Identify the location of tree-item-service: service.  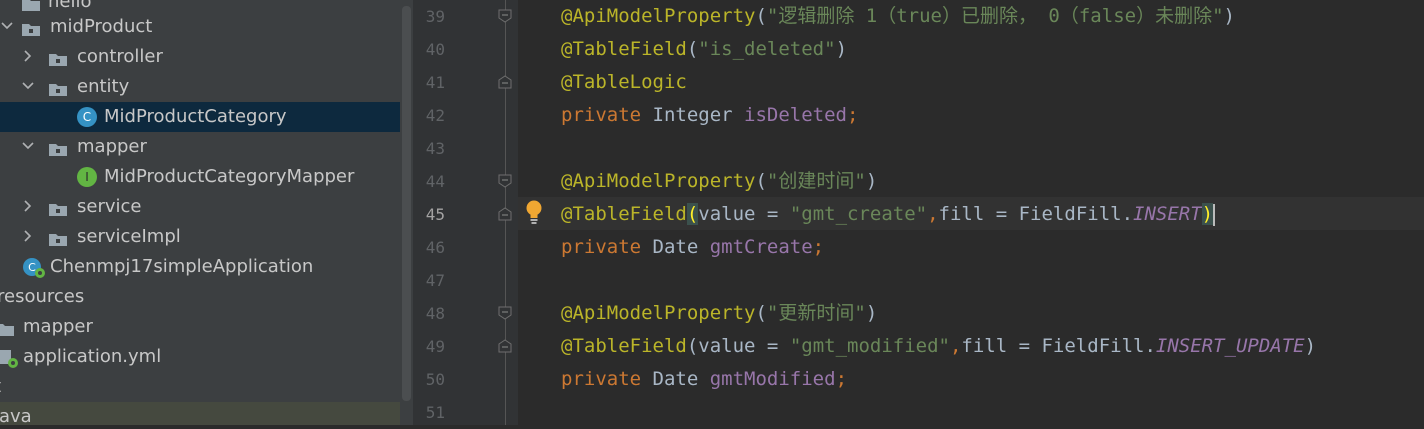
(200, 207).